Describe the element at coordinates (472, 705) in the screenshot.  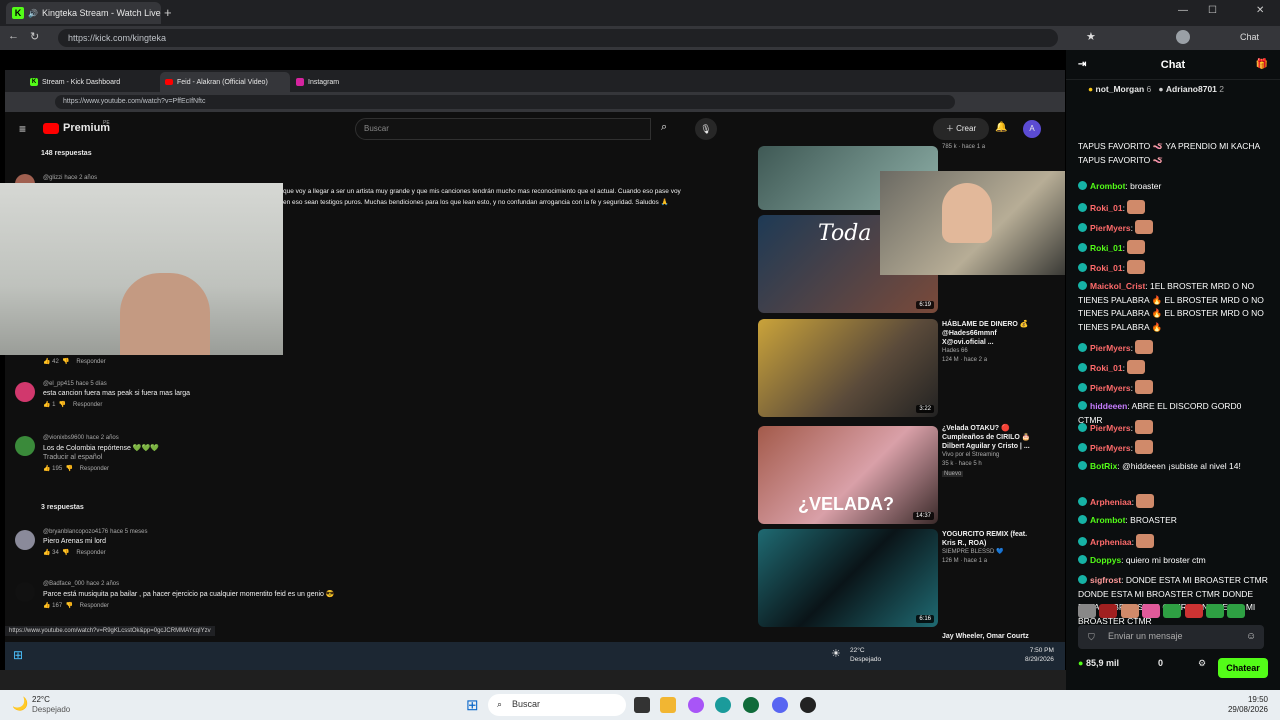
I see `windows-start-icon: ⊞` at that location.